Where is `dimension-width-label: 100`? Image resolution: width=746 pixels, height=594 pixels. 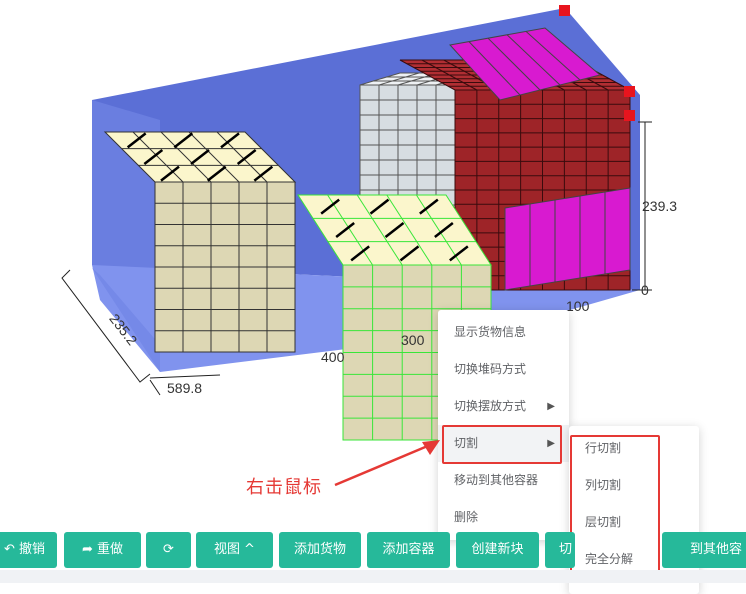 dimension-width-label: 100 is located at coordinates (578, 306).